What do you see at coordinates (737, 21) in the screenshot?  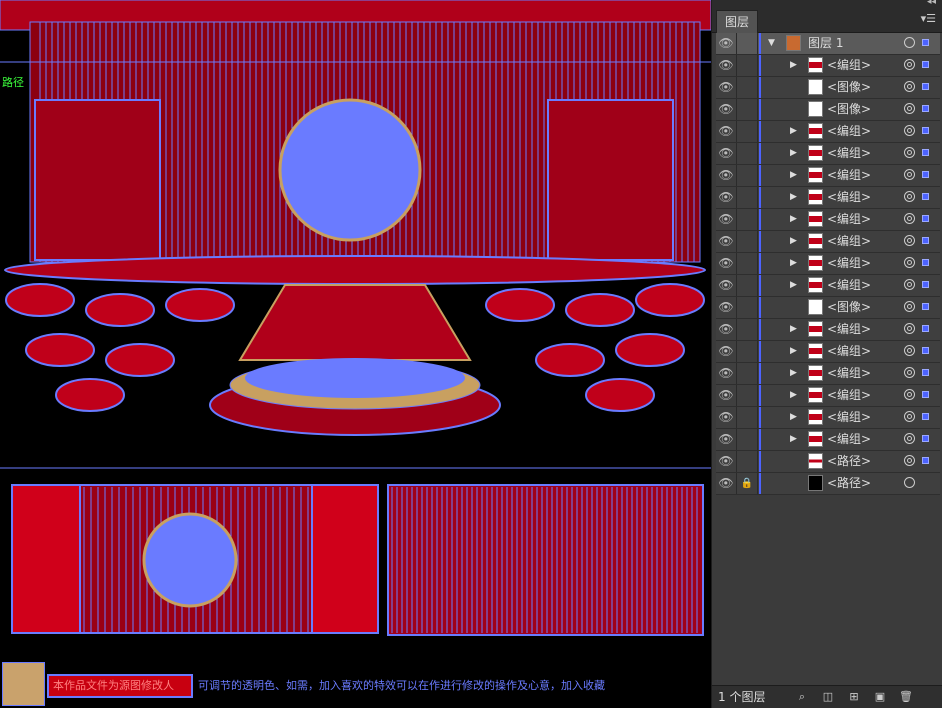 I see `tab-layers: 图层` at bounding box center [737, 21].